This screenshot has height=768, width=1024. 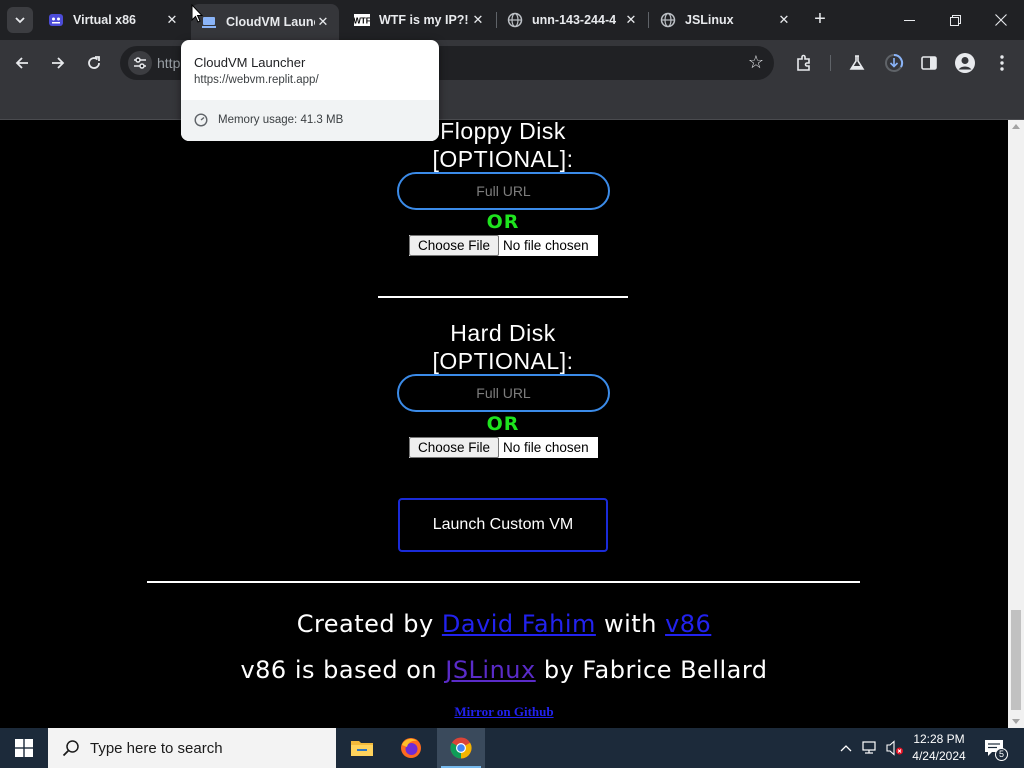 I want to click on tab-unn: unn-143-244-4 ✕, so click(x=572, y=20).